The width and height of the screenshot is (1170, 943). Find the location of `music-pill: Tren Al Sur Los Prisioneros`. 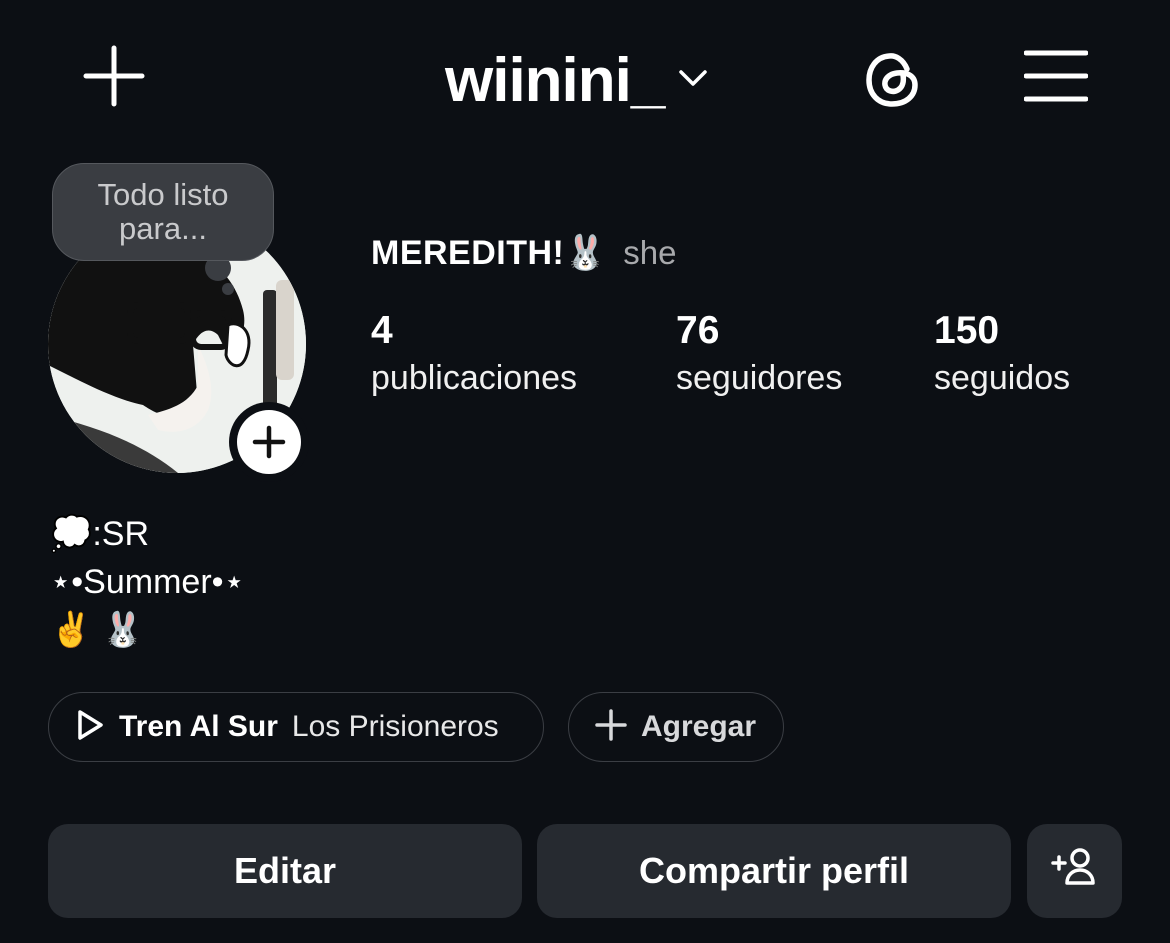

music-pill: Tren Al Sur Los Prisioneros is located at coordinates (296, 727).